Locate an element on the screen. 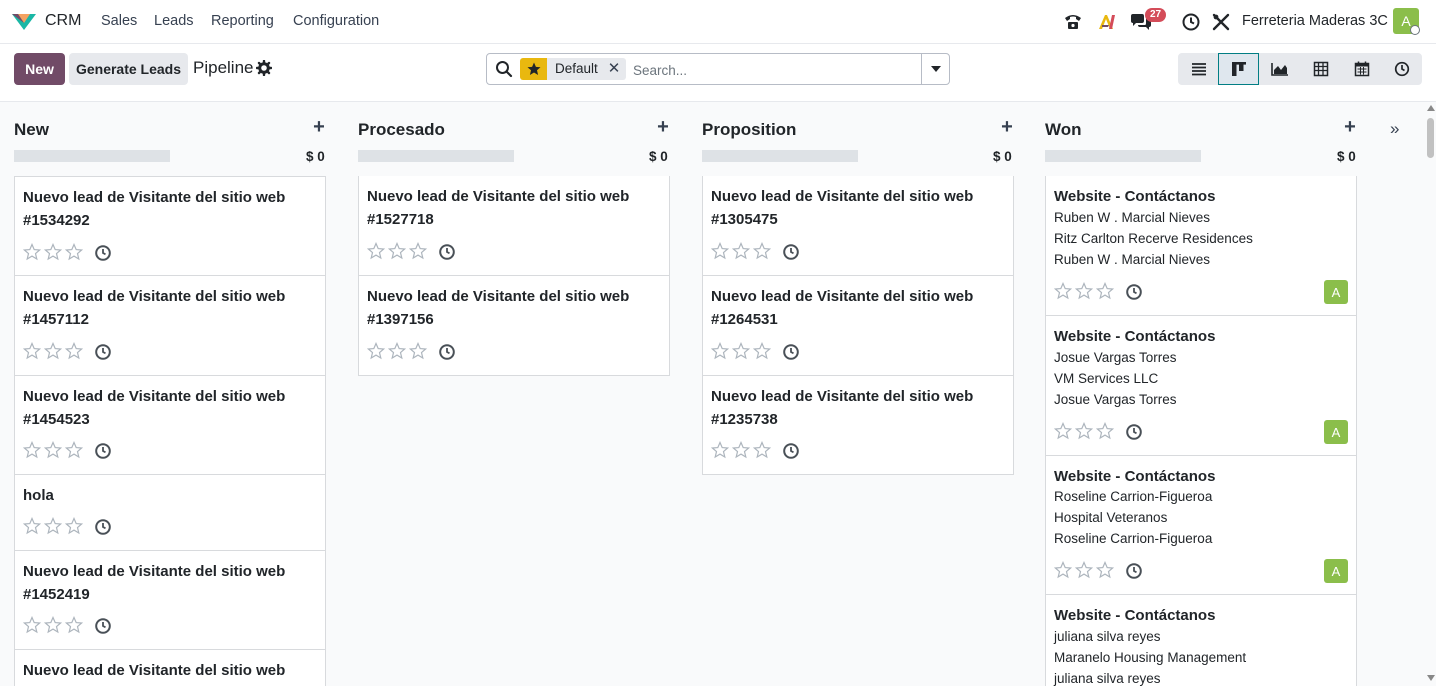 This screenshot has width=1436, height=686. search-options-toggle is located at coordinates (935, 69).